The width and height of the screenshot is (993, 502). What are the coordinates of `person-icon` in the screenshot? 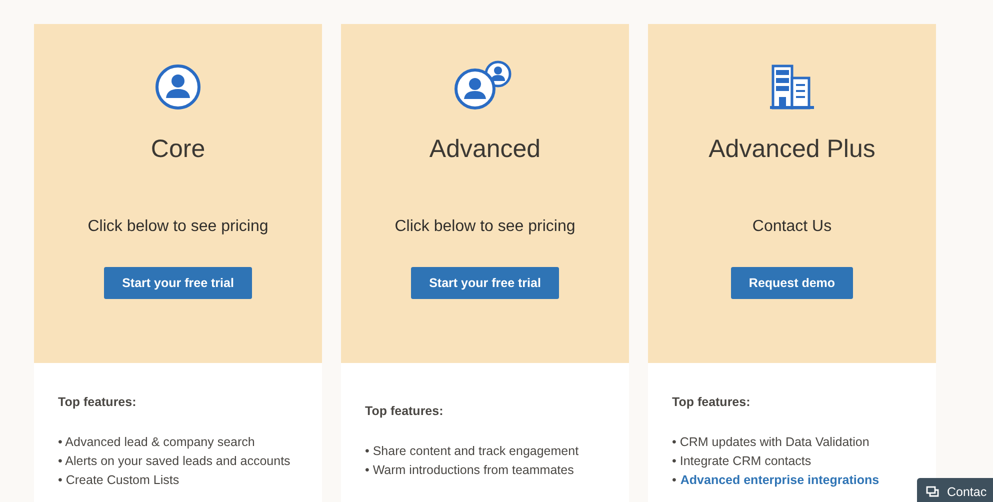 It's located at (178, 87).